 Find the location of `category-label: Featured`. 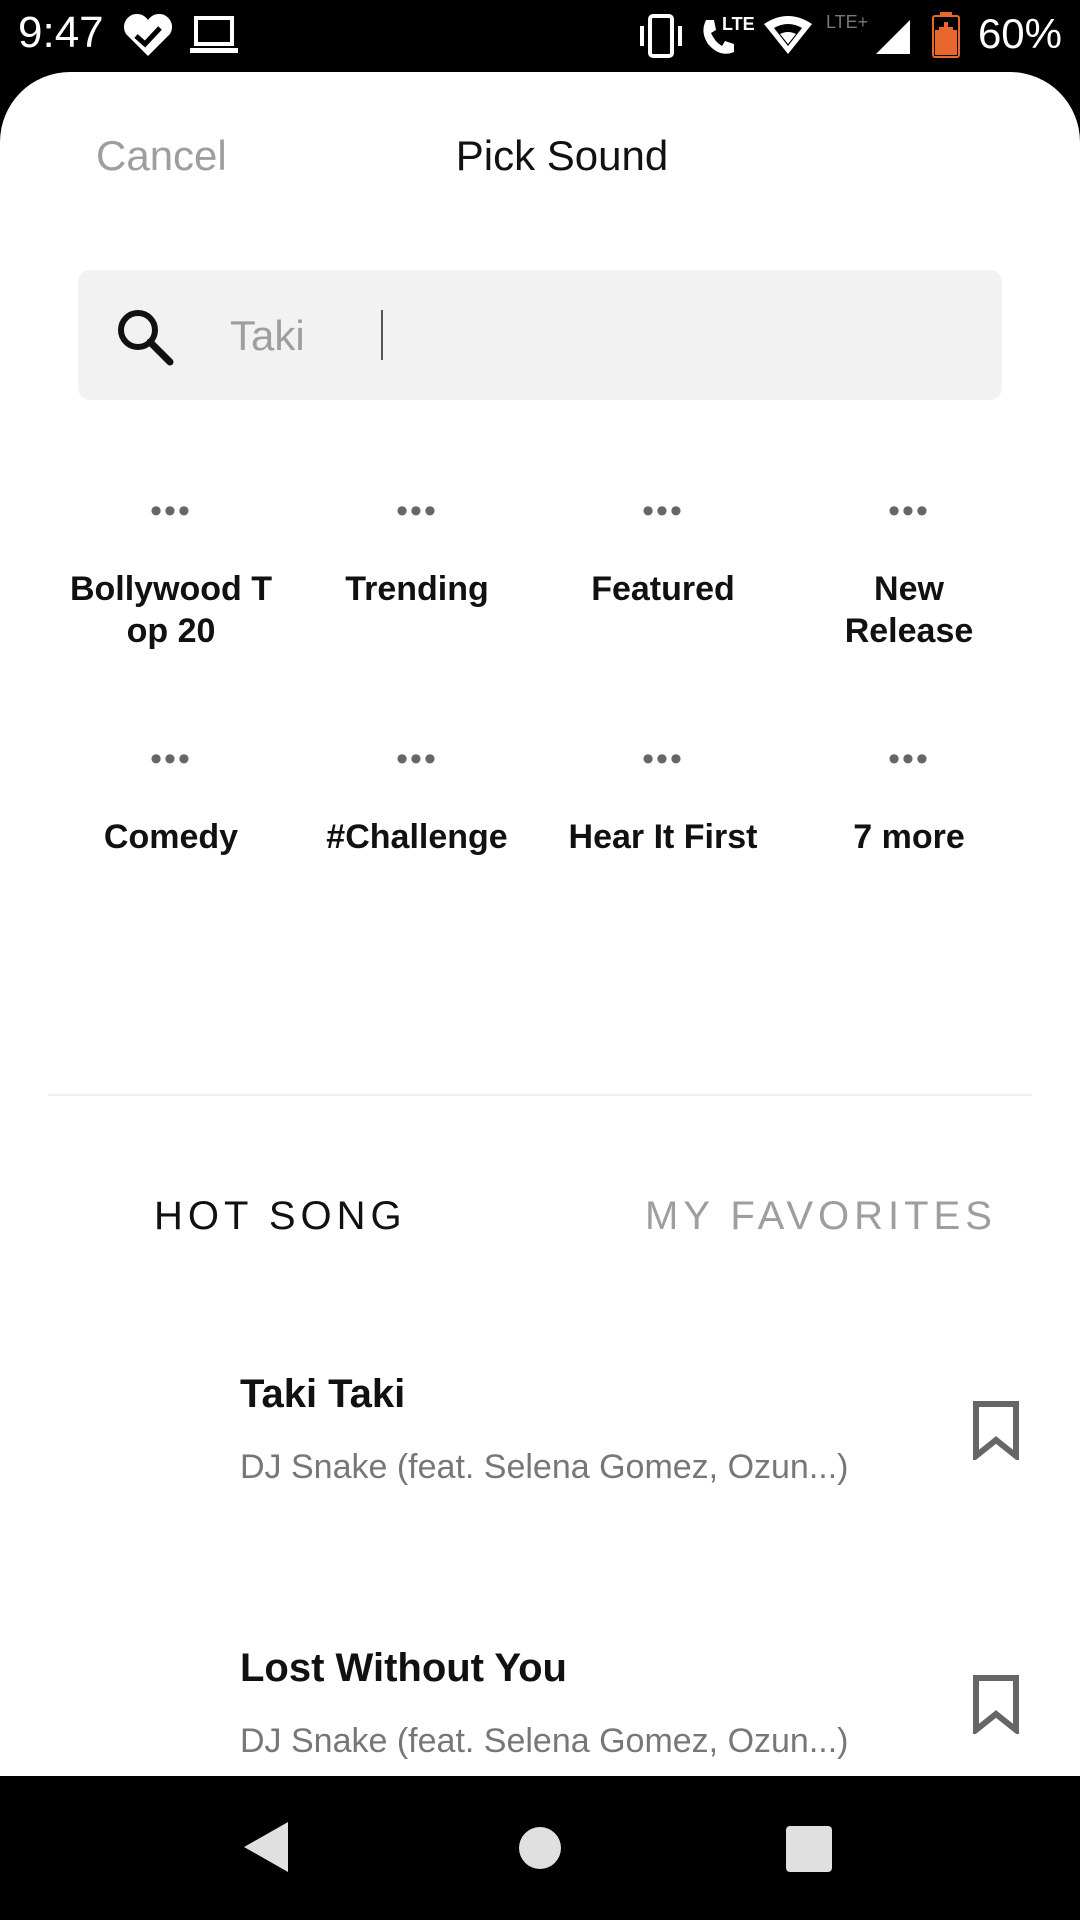

category-label: Featured is located at coordinates (663, 589).